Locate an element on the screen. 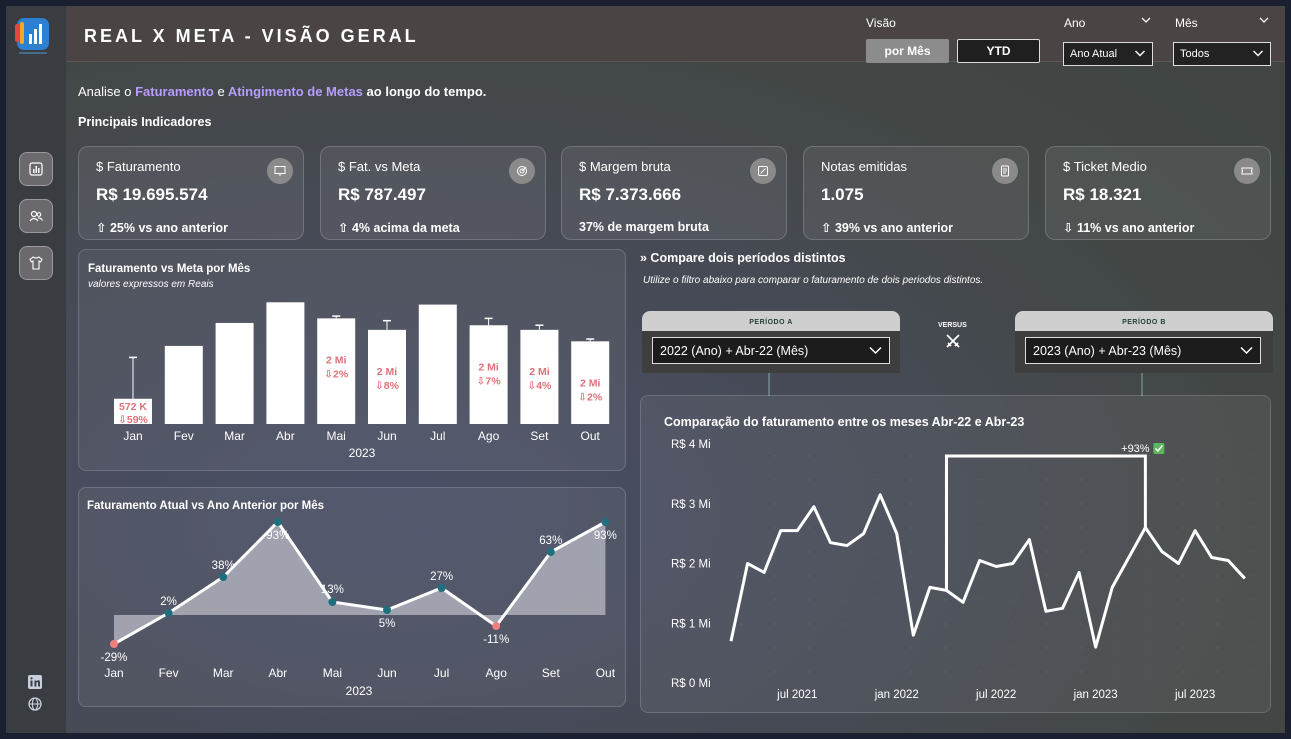 This screenshot has height=739, width=1291. globe-icon is located at coordinates (35, 704).